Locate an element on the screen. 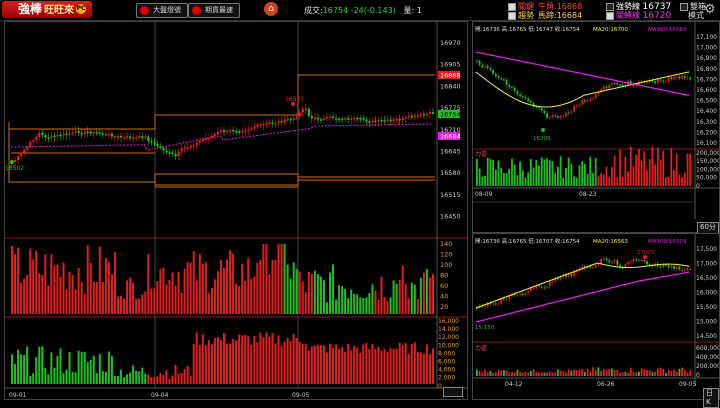 Image resolution: width=720 pixels, height=408 pixels. dual-box-checkbox is located at coordinates (684, 6).